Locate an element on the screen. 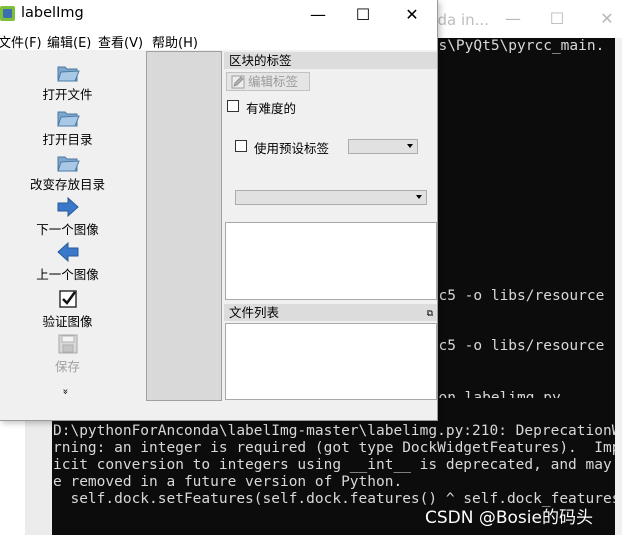 The width and height of the screenshot is (622, 535). use-default-label-checkbox is located at coordinates (241, 146).